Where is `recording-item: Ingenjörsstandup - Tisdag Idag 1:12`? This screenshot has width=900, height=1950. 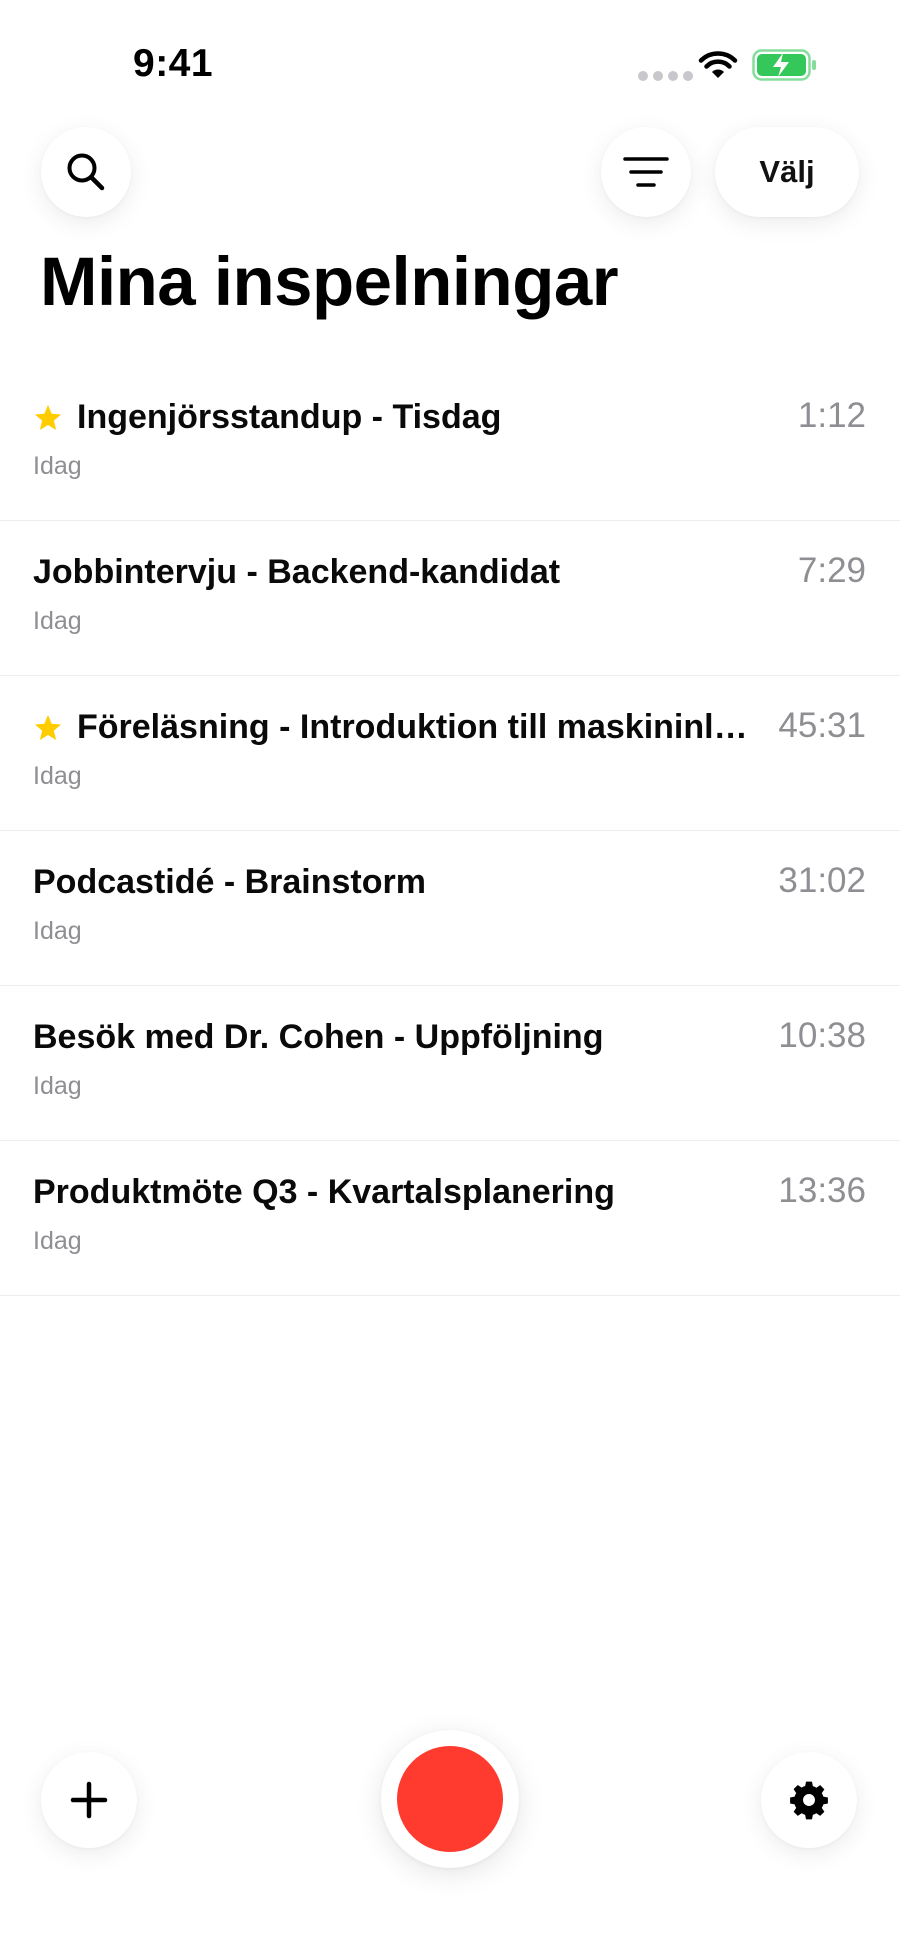 recording-item: Ingenjörsstandup - Tisdag Idag 1:12 is located at coordinates (450, 443).